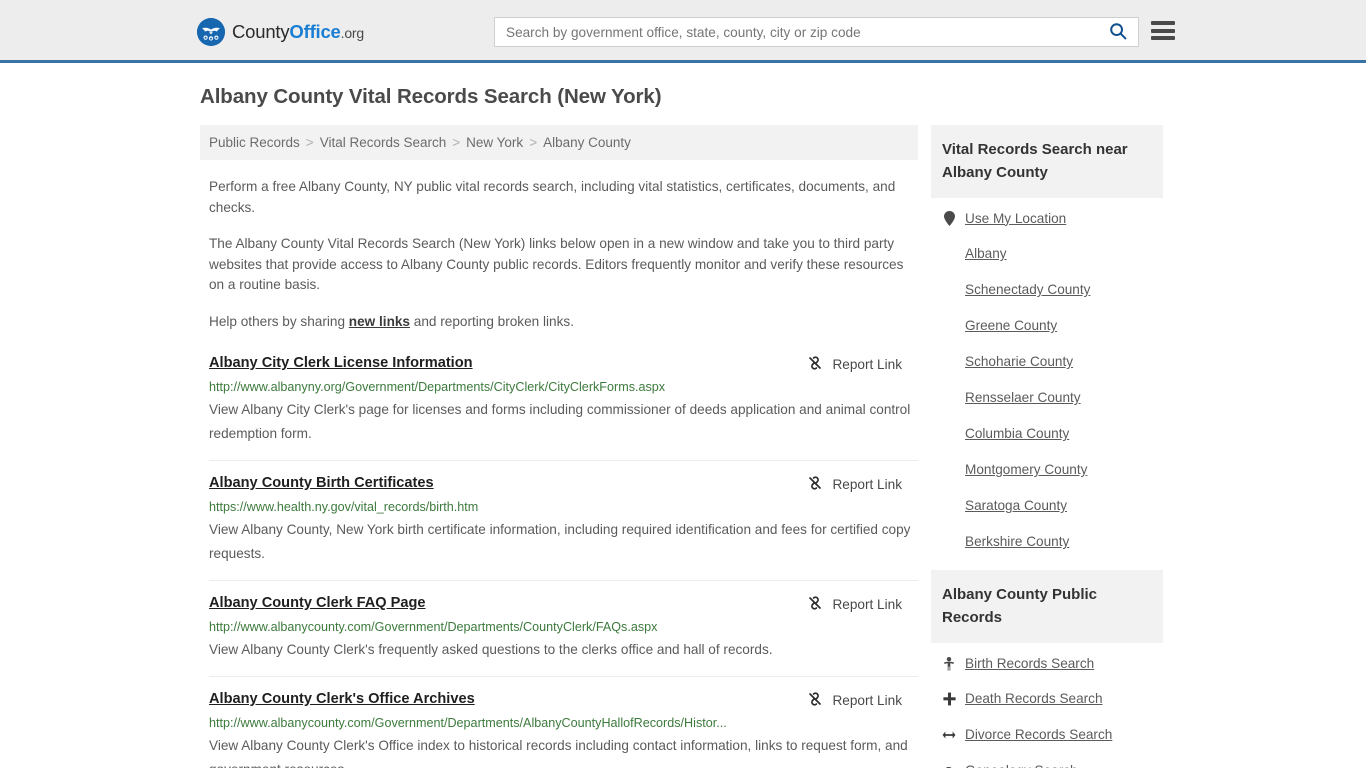 The image size is (1366, 768). What do you see at coordinates (261, 31) in the screenshot?
I see `logo-text-county: County` at bounding box center [261, 31].